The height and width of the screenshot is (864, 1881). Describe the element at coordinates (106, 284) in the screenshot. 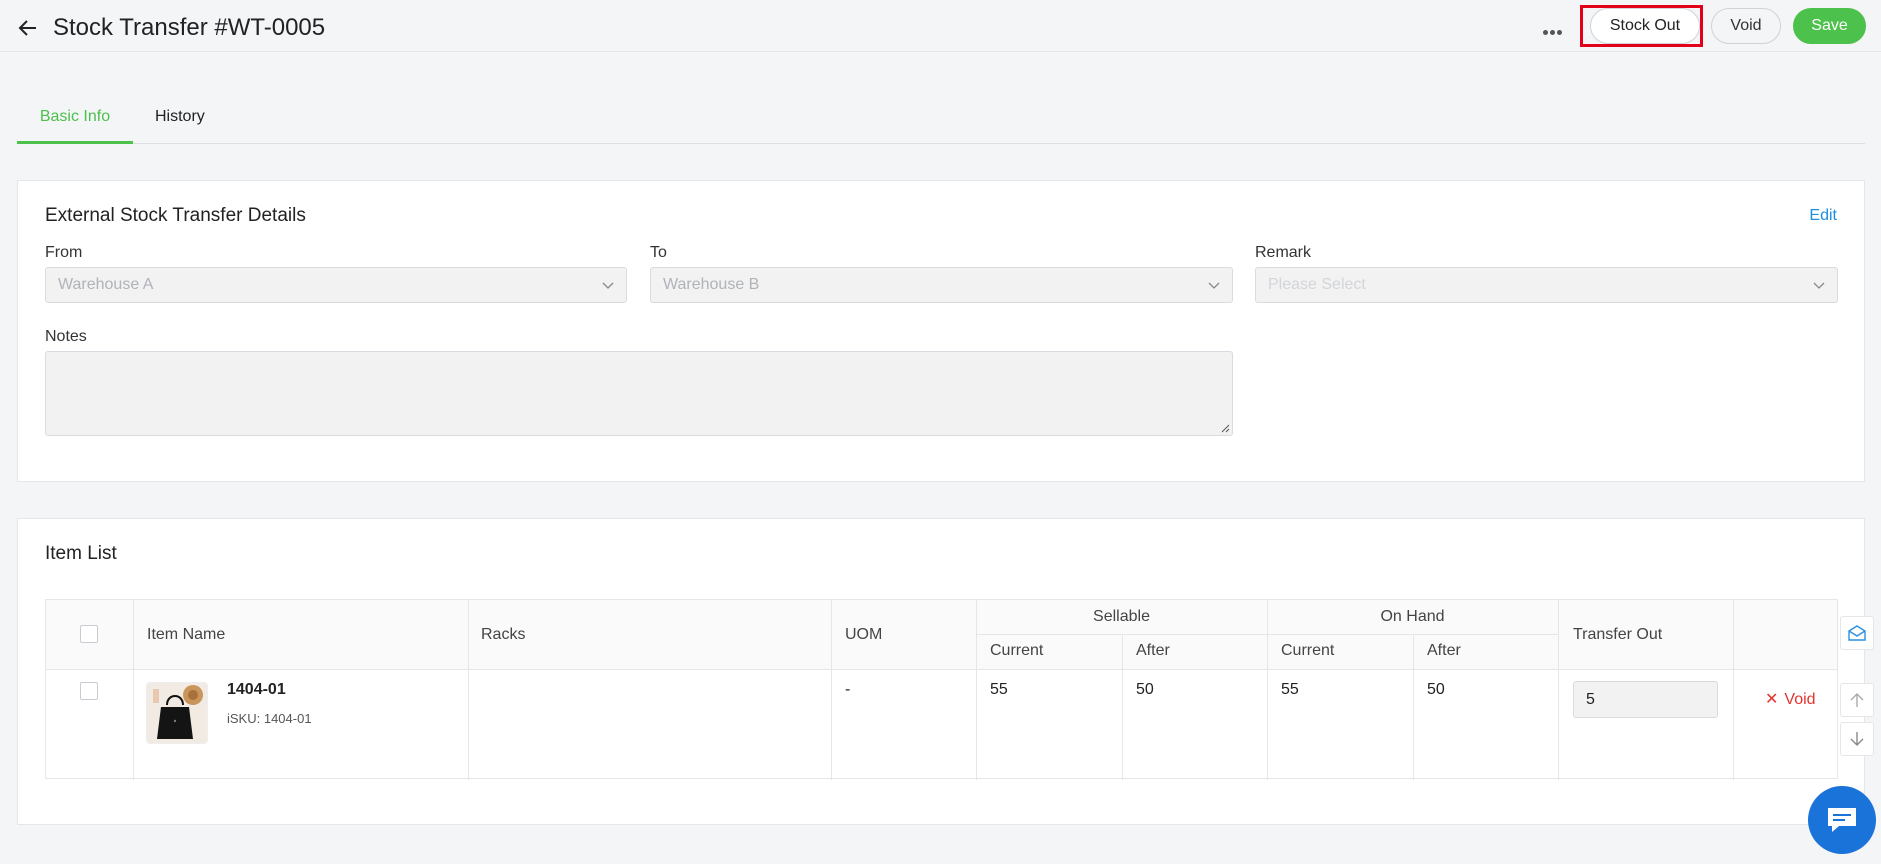

I see `from-value: Warehouse A` at that location.